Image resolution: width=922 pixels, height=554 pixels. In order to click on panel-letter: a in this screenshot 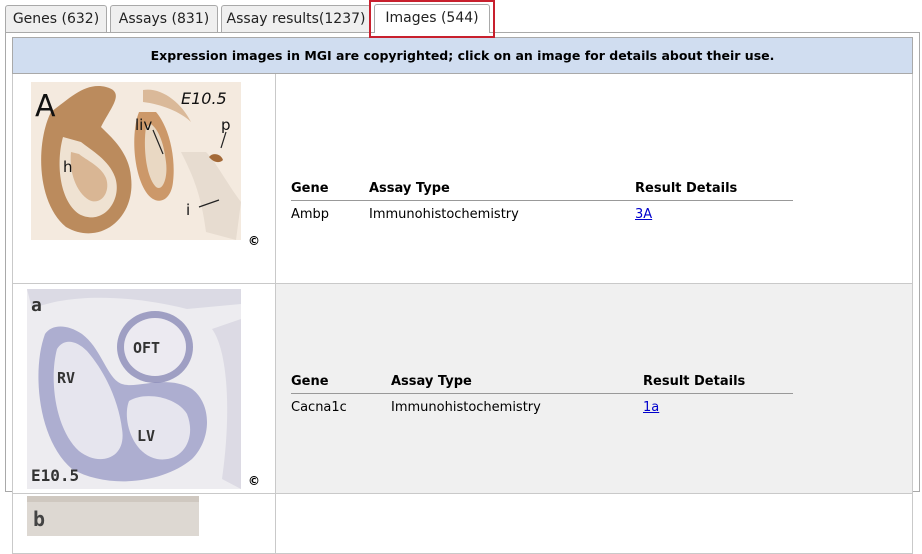, I will do `click(36, 305)`.